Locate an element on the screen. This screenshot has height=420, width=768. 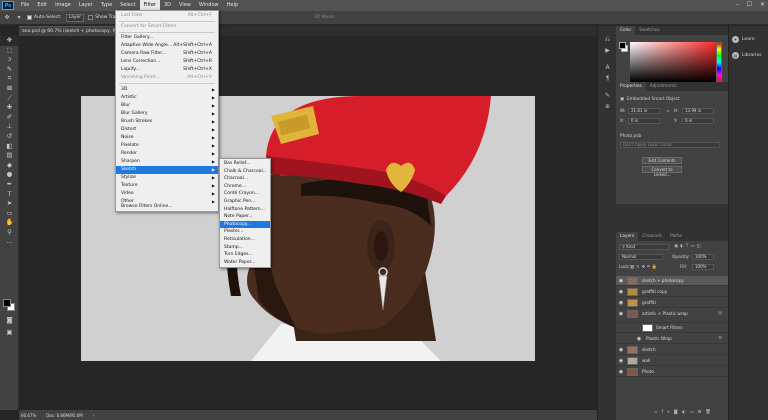
close-icon: ✕ is located at coordinates (762, 4).